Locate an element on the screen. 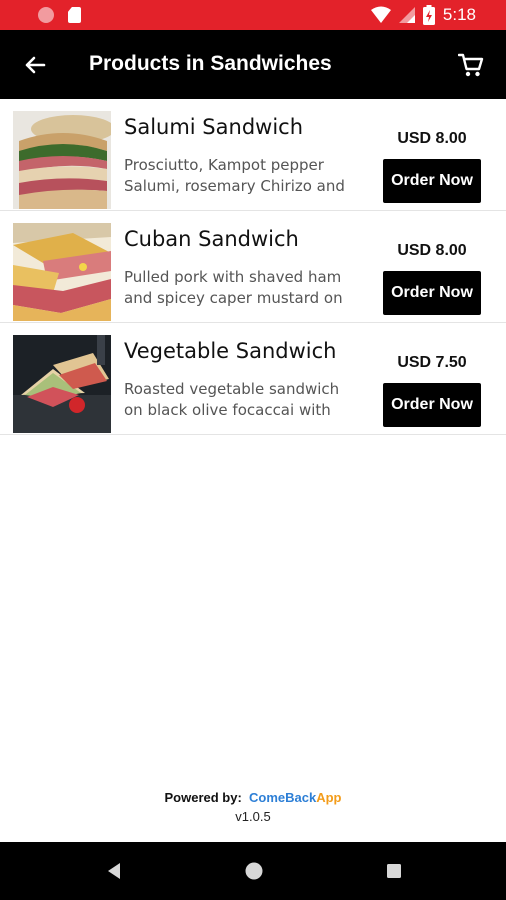 The height and width of the screenshot is (900, 506). system-nav-bar is located at coordinates (253, 871).